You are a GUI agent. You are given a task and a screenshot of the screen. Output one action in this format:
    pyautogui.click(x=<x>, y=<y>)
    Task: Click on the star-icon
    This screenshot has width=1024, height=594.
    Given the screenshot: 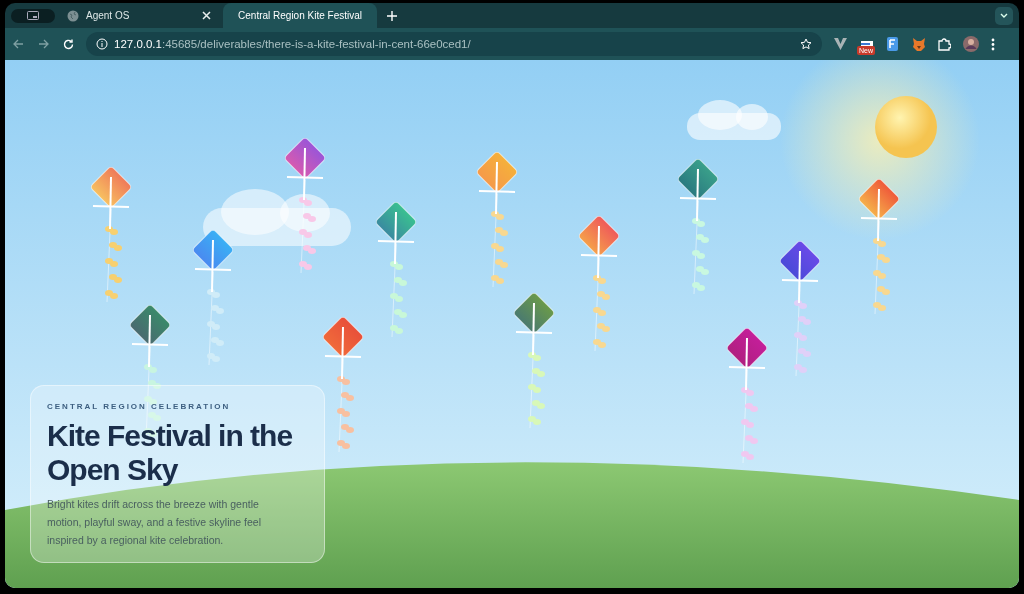 What is the action you would take?
    pyautogui.click(x=806, y=44)
    